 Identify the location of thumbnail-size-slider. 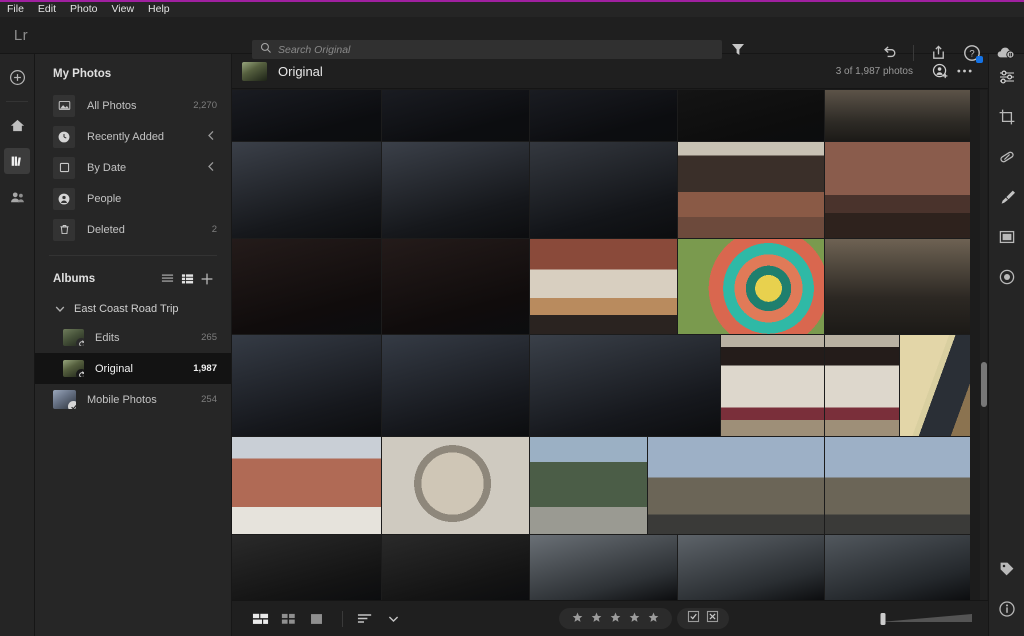
(926, 619).